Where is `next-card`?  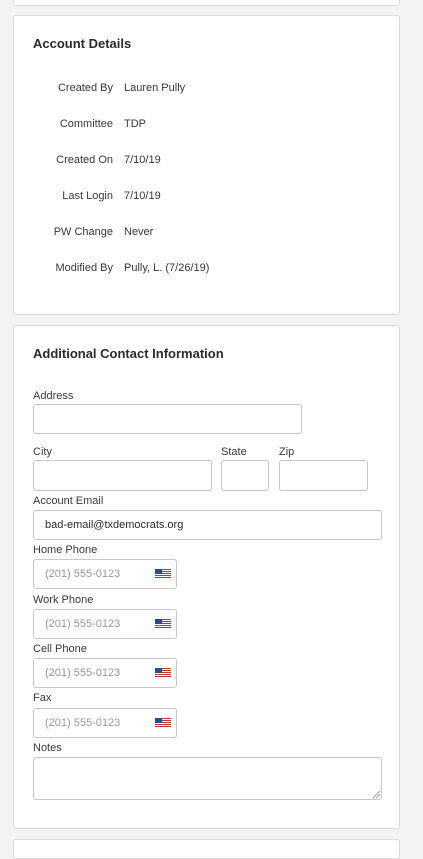
next-card is located at coordinates (206, 849).